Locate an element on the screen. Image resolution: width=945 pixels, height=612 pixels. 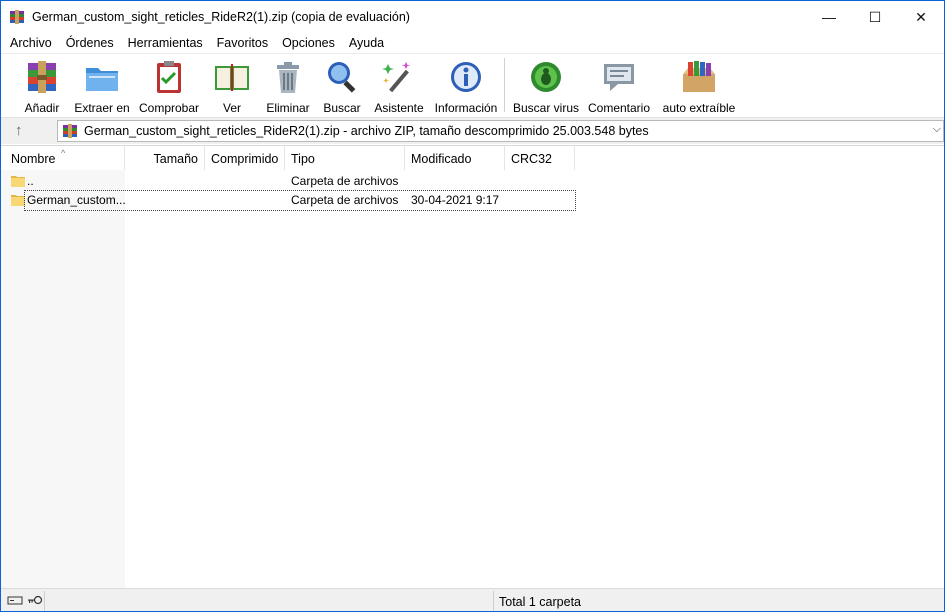
table-row: .. Carpeta de archivos is located at coordinates (288, 181).